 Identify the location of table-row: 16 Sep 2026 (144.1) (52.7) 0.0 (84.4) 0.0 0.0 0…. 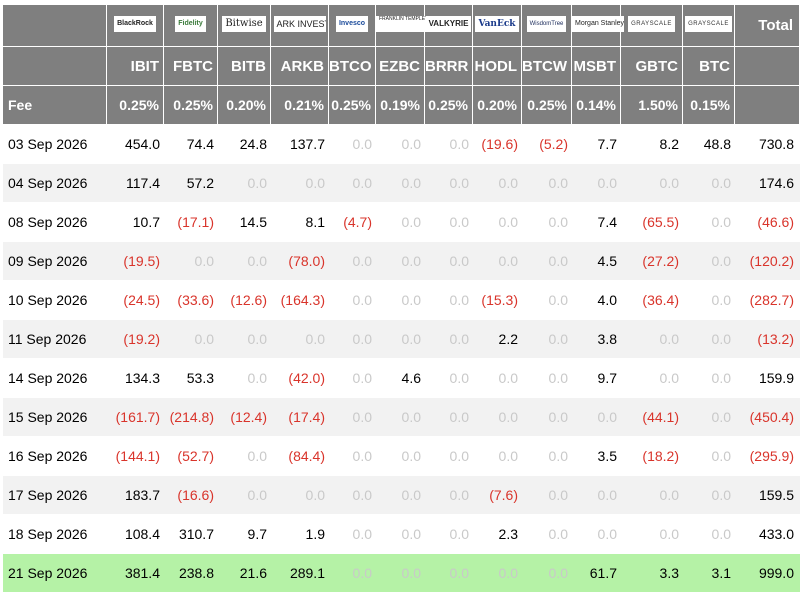
(401, 456).